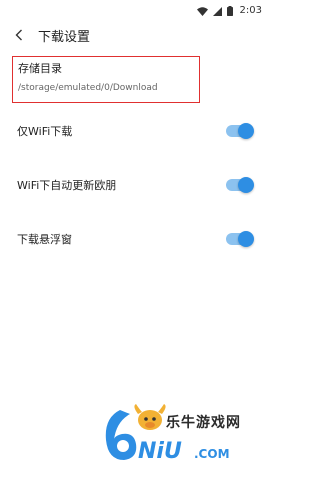 The image size is (320, 480). I want to click on back-button, so click(19, 35).